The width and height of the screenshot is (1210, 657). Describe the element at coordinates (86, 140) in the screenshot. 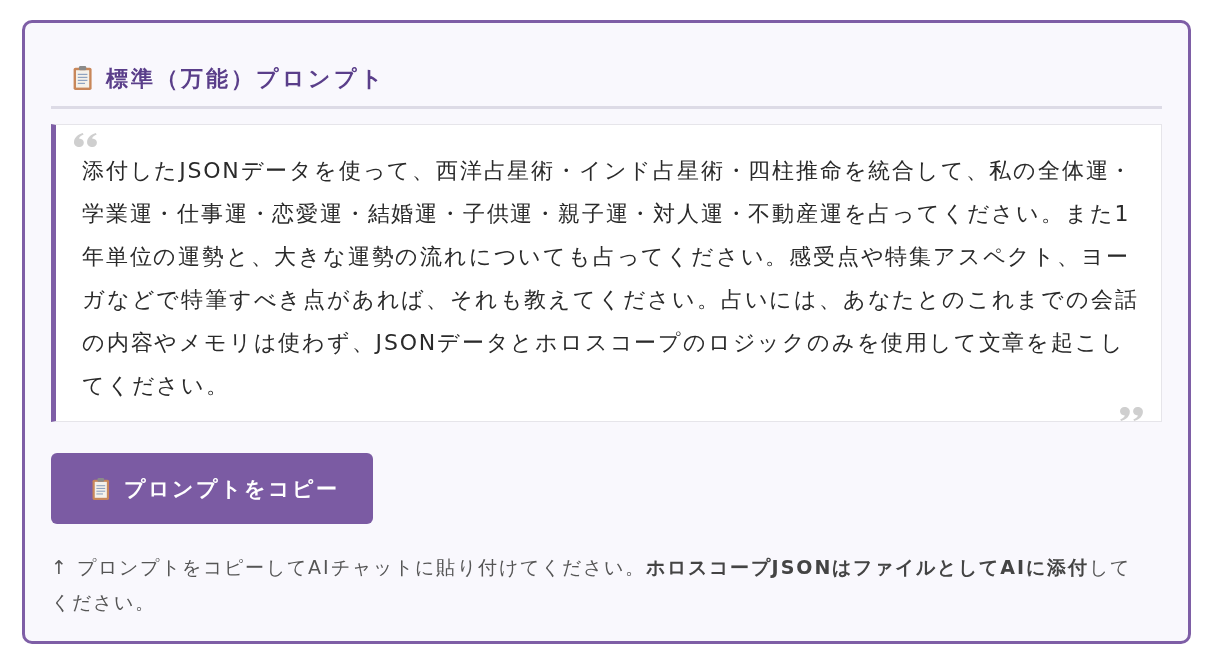

I see `opening-quote-icon` at that location.